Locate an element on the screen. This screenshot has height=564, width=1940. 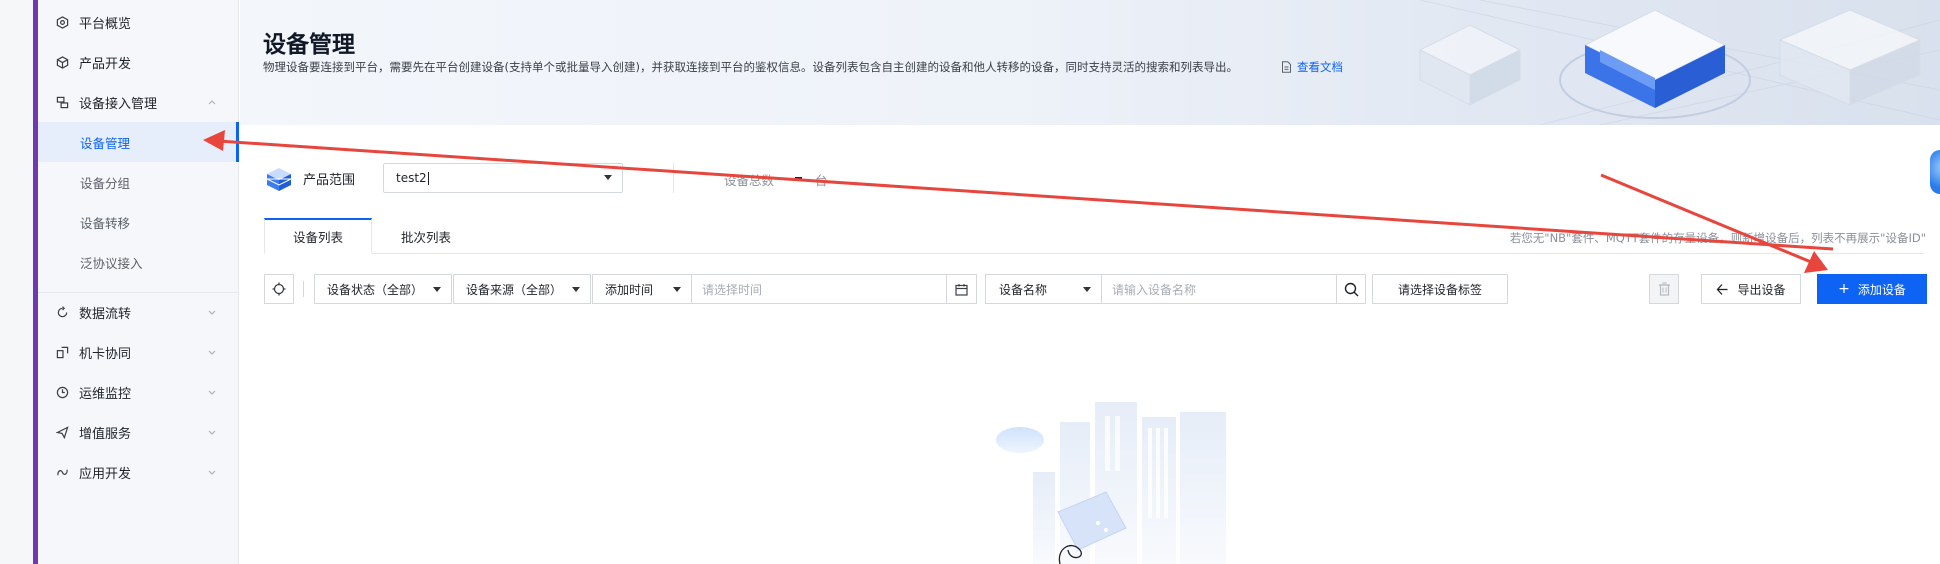
page-title: 设备管理 is located at coordinates (309, 45).